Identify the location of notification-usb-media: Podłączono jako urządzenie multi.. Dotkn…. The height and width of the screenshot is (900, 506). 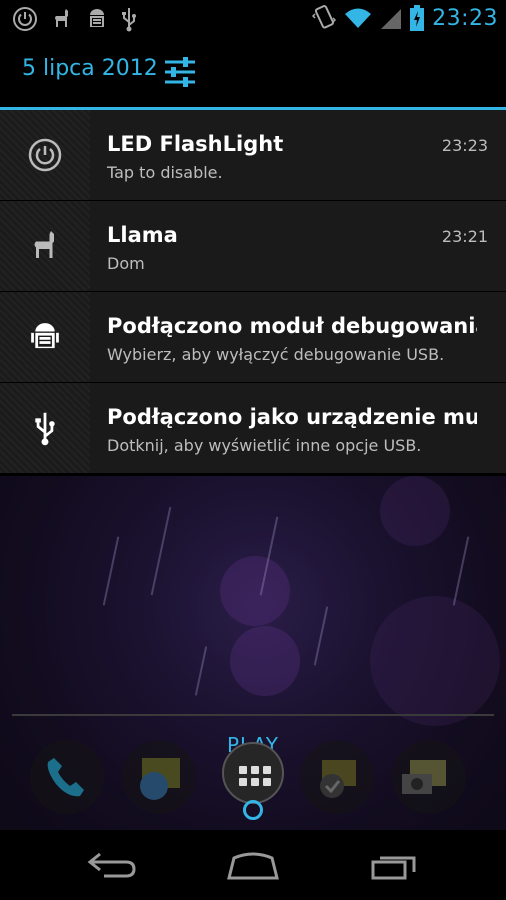
(253, 428).